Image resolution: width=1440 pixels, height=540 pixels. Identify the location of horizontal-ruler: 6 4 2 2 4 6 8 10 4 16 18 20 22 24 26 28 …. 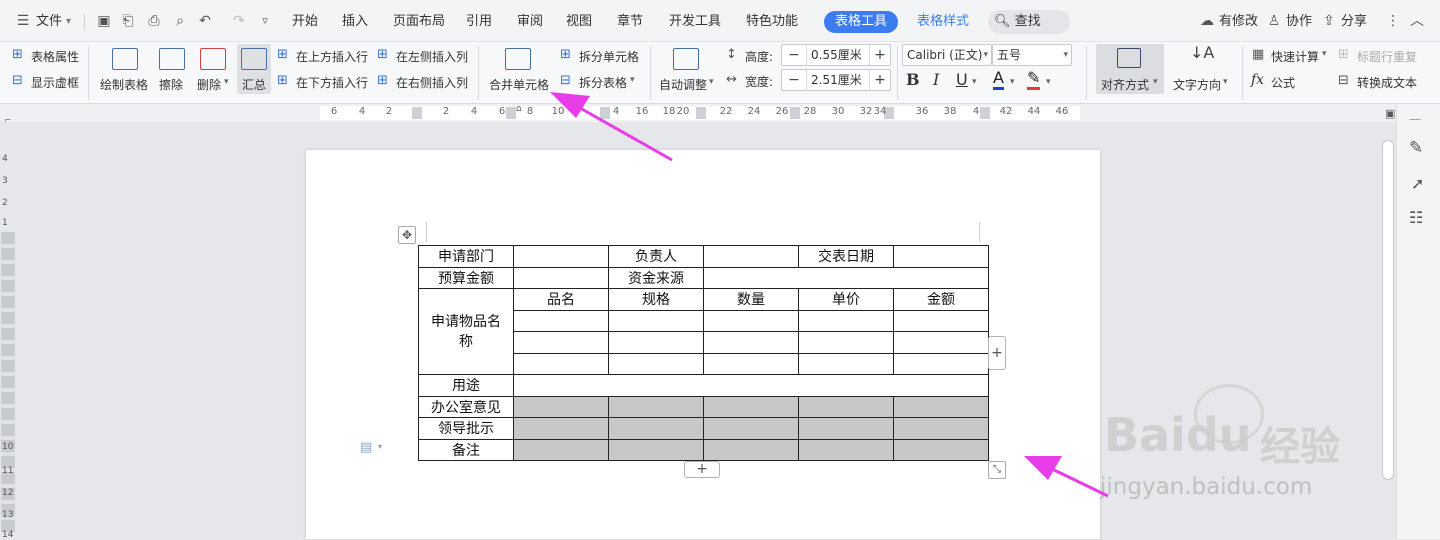
(720, 113).